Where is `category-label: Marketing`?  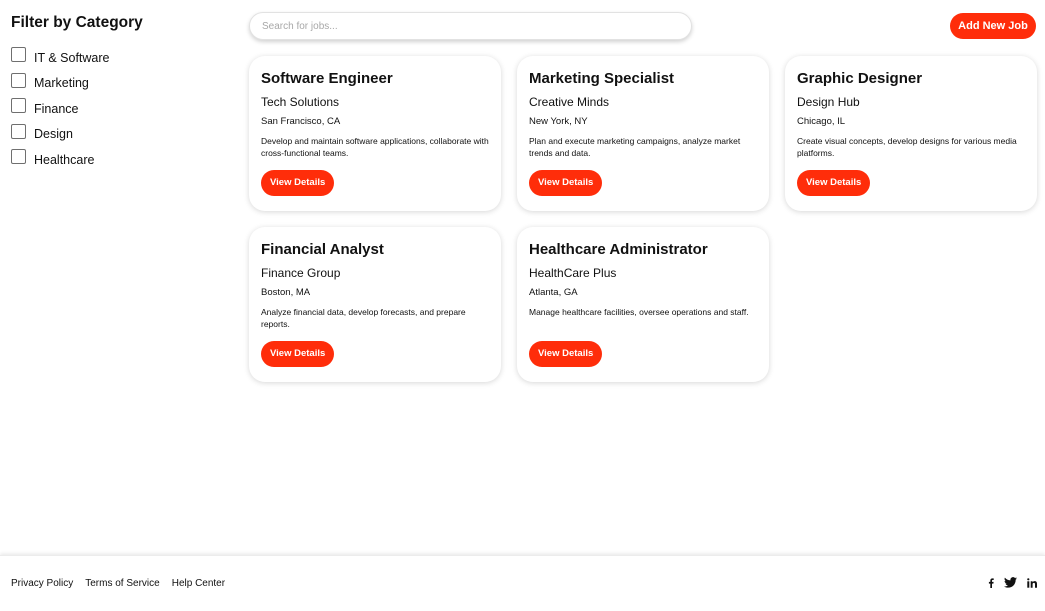 category-label: Marketing is located at coordinates (61, 83).